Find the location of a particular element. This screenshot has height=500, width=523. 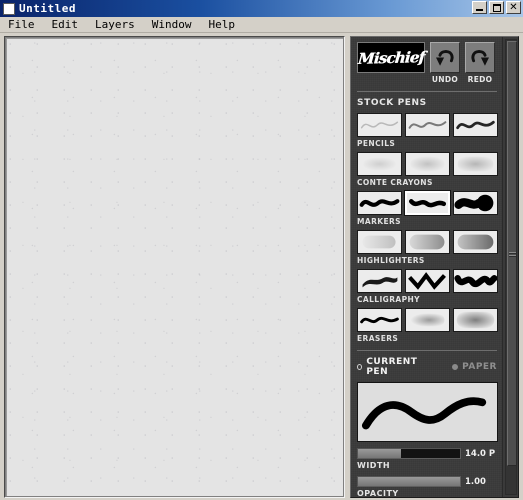

window-controls: ✕ is located at coordinates (496, 7).